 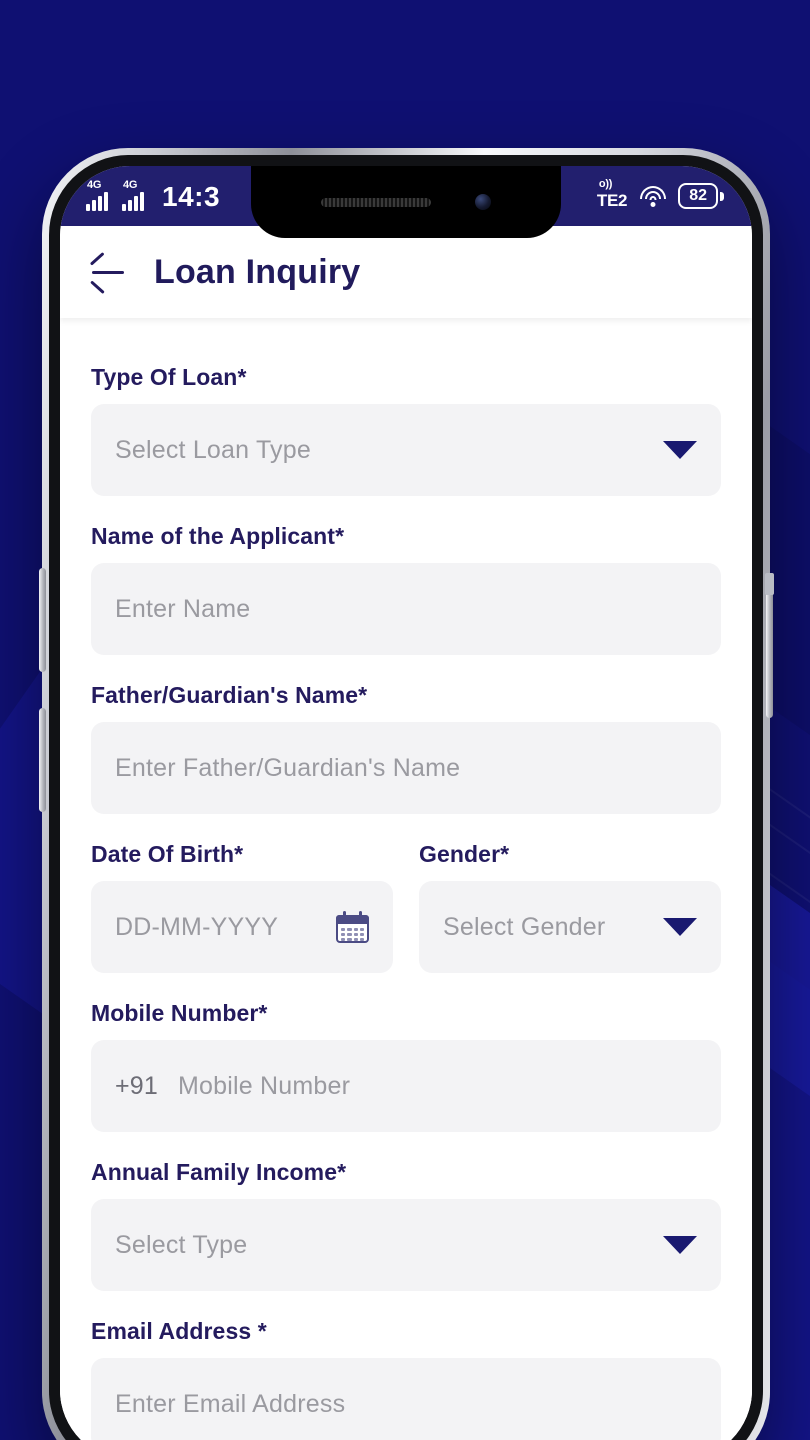 I want to click on app-header-bar: Loan Inquiry, so click(x=406, y=272).